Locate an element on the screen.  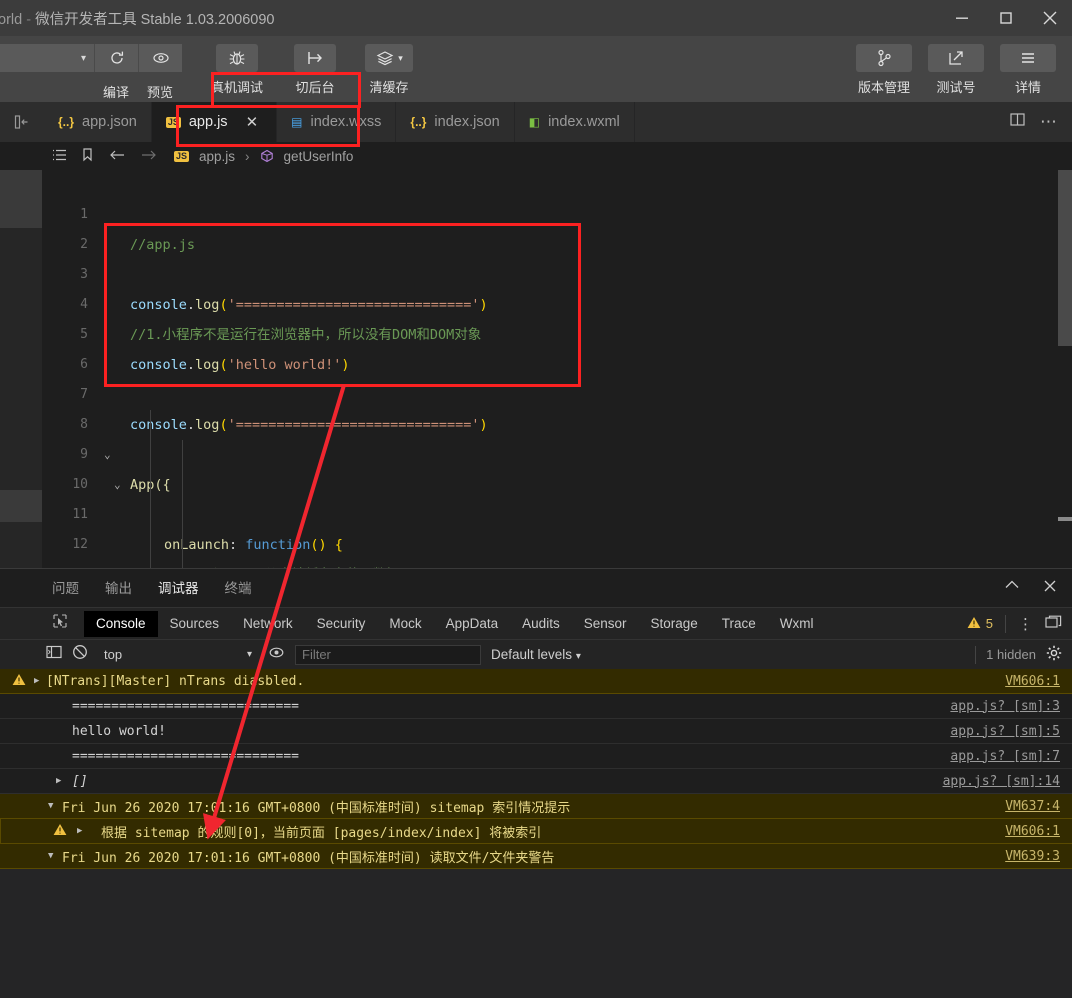
split-editor-icon is located at coordinates (1017, 122).